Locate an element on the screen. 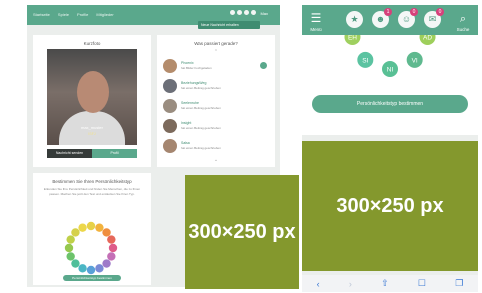  type-dot: NI is located at coordinates (390, 69).